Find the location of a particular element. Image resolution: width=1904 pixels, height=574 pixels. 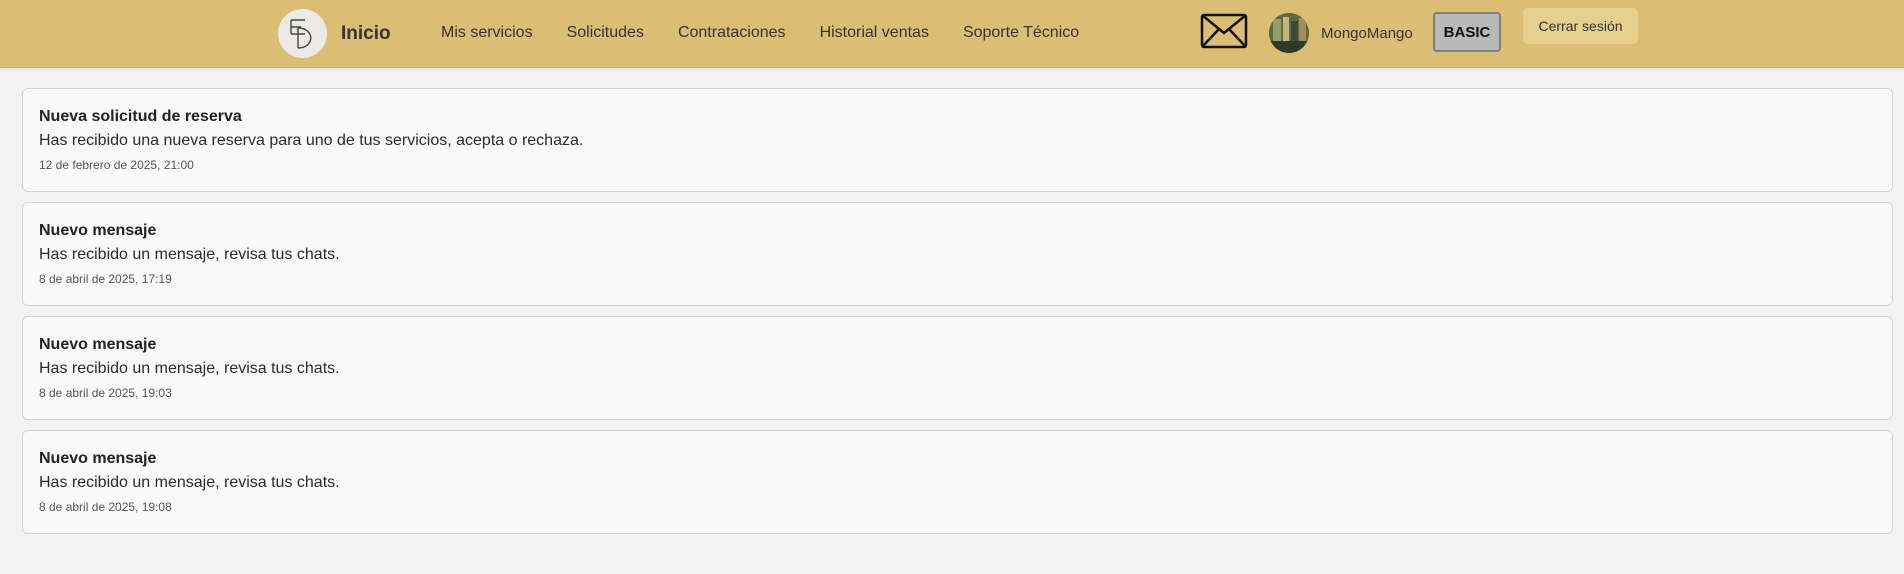

nav-soporte-tecnico: Soporte Técnico is located at coordinates (1021, 33).